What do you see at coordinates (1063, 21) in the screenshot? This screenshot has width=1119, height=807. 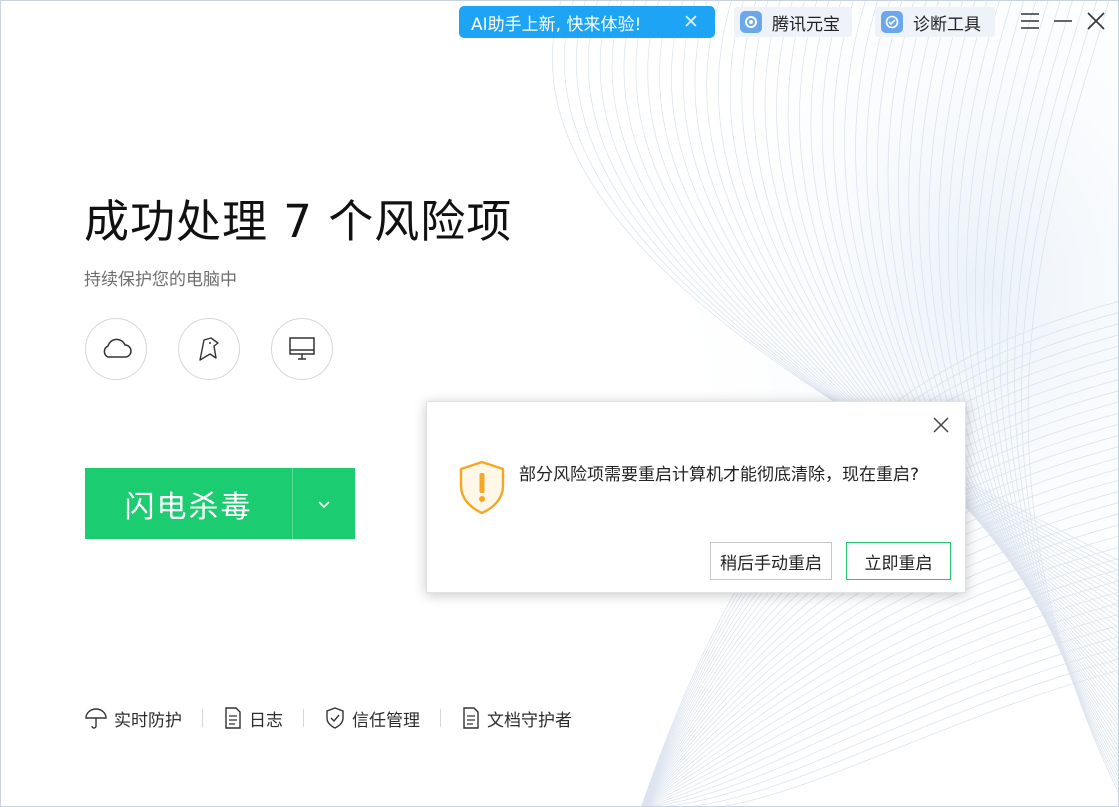 I see `minimize-icon` at bounding box center [1063, 21].